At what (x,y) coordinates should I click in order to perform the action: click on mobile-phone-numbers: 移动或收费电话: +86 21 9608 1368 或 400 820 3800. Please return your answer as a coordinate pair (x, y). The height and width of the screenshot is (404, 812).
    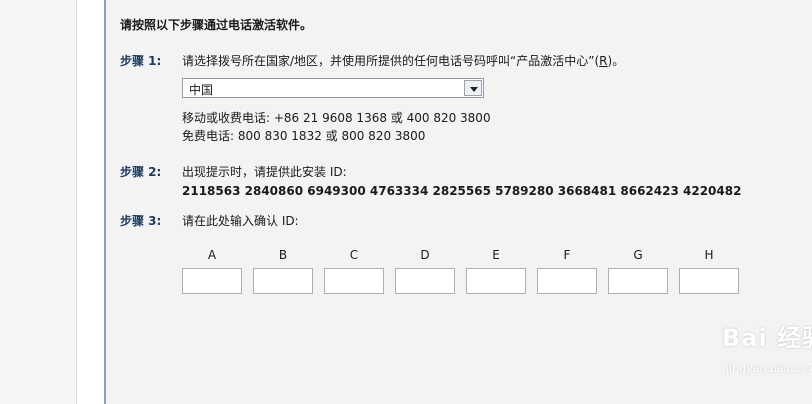
    Looking at the image, I should click on (336, 118).